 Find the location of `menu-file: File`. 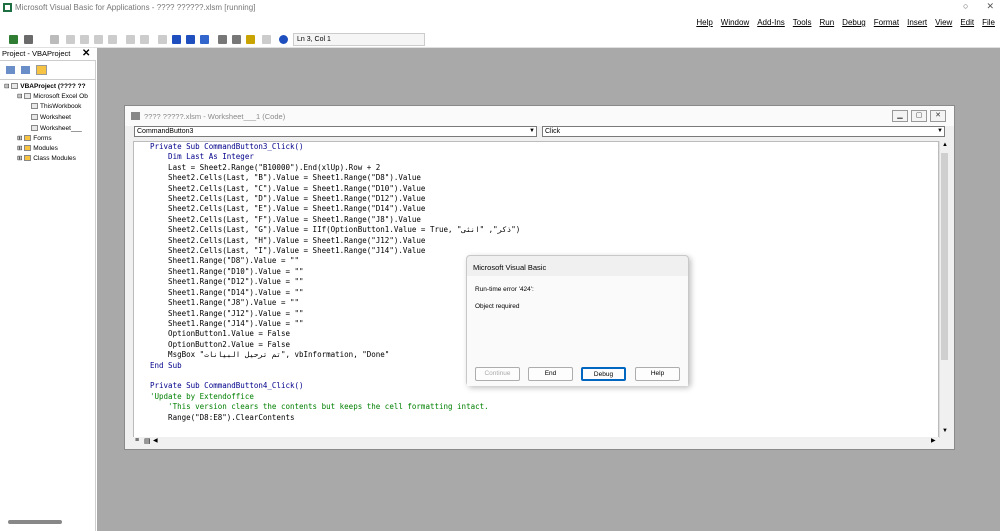

menu-file: File is located at coordinates (988, 22).